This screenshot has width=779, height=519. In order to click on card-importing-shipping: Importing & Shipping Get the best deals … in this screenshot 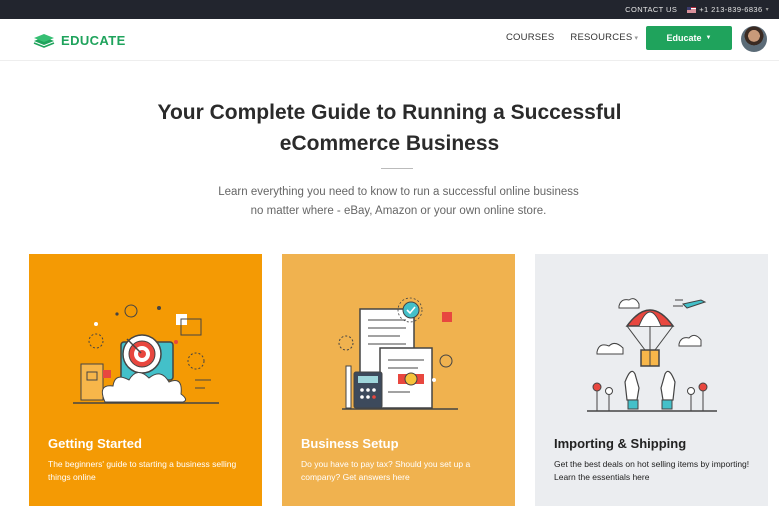, I will do `click(651, 380)`.